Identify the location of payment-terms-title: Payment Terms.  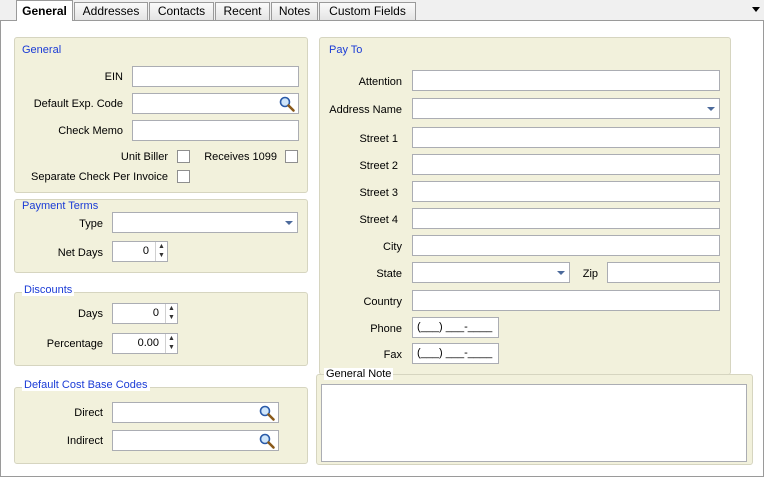
(60, 206).